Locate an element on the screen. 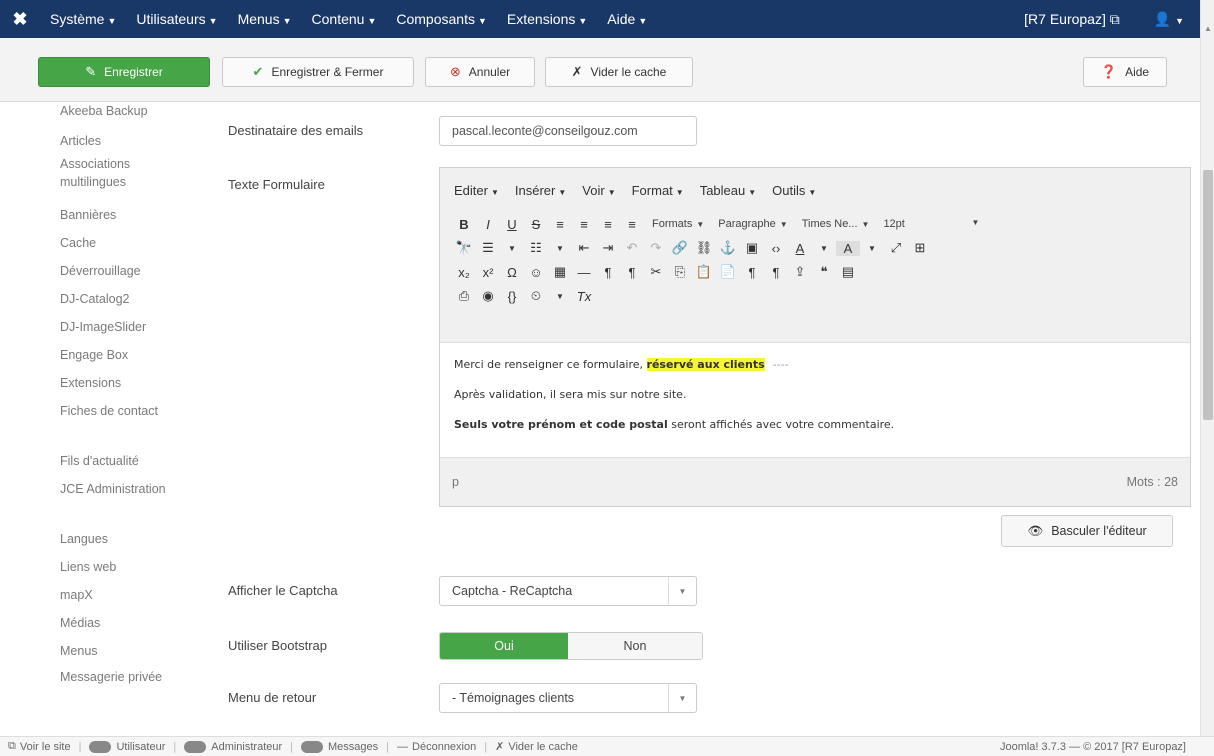 This screenshot has height=756, width=1214. code-icon: ‹› is located at coordinates (776, 248).